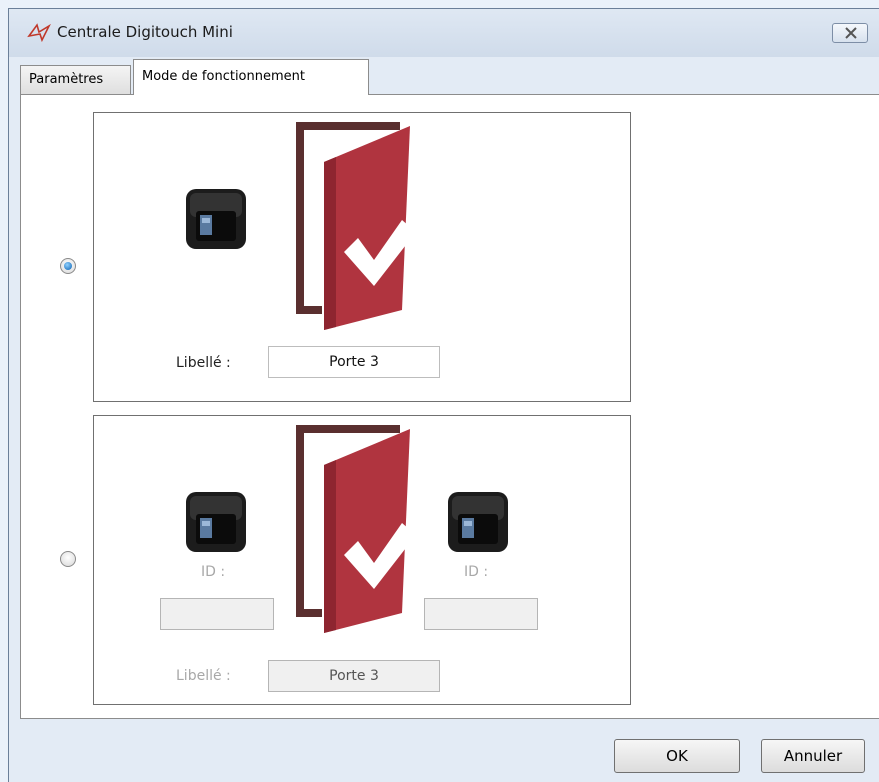  I want to click on tab-bar: Paramètres Mode de fonctionnement, so click(449, 77).